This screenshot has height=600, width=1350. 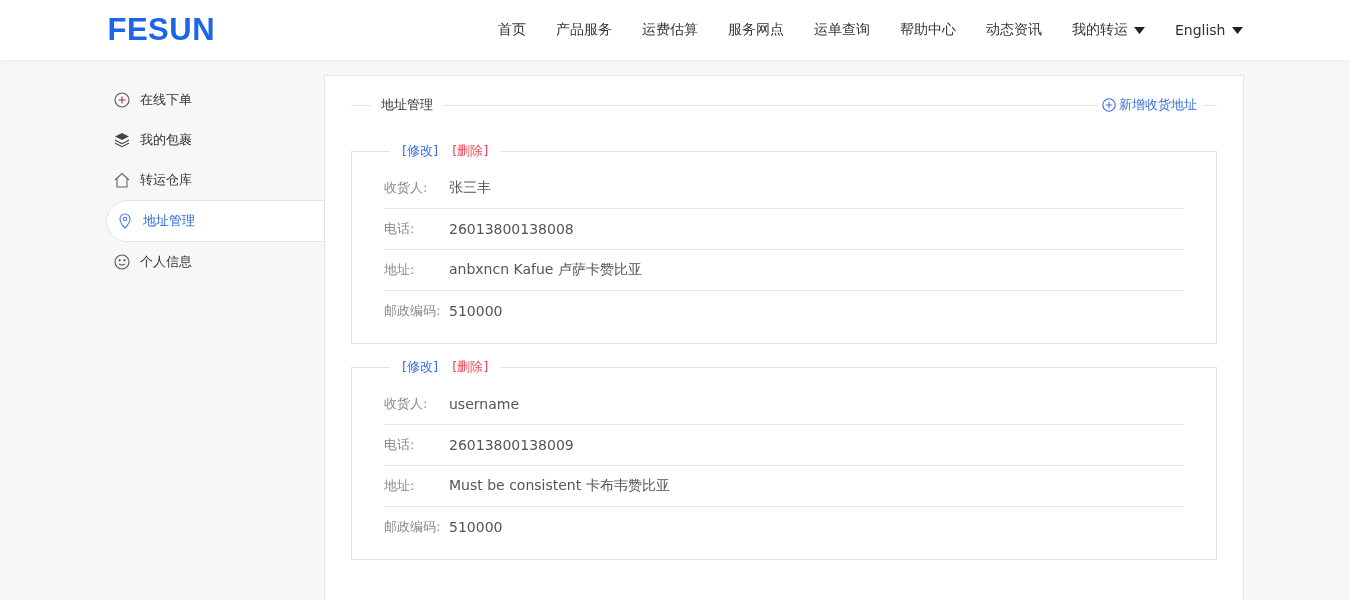 What do you see at coordinates (1093, 30) in the screenshot?
I see `nav-link: 我的转运` at bounding box center [1093, 30].